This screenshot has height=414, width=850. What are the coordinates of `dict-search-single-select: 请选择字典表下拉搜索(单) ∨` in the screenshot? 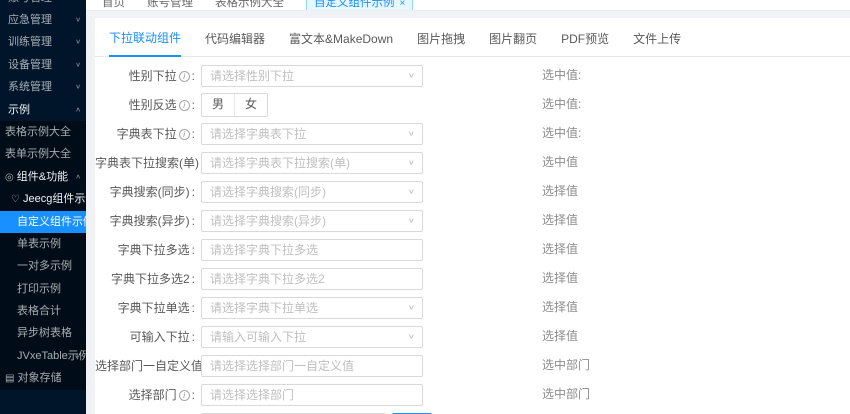 It's located at (312, 162).